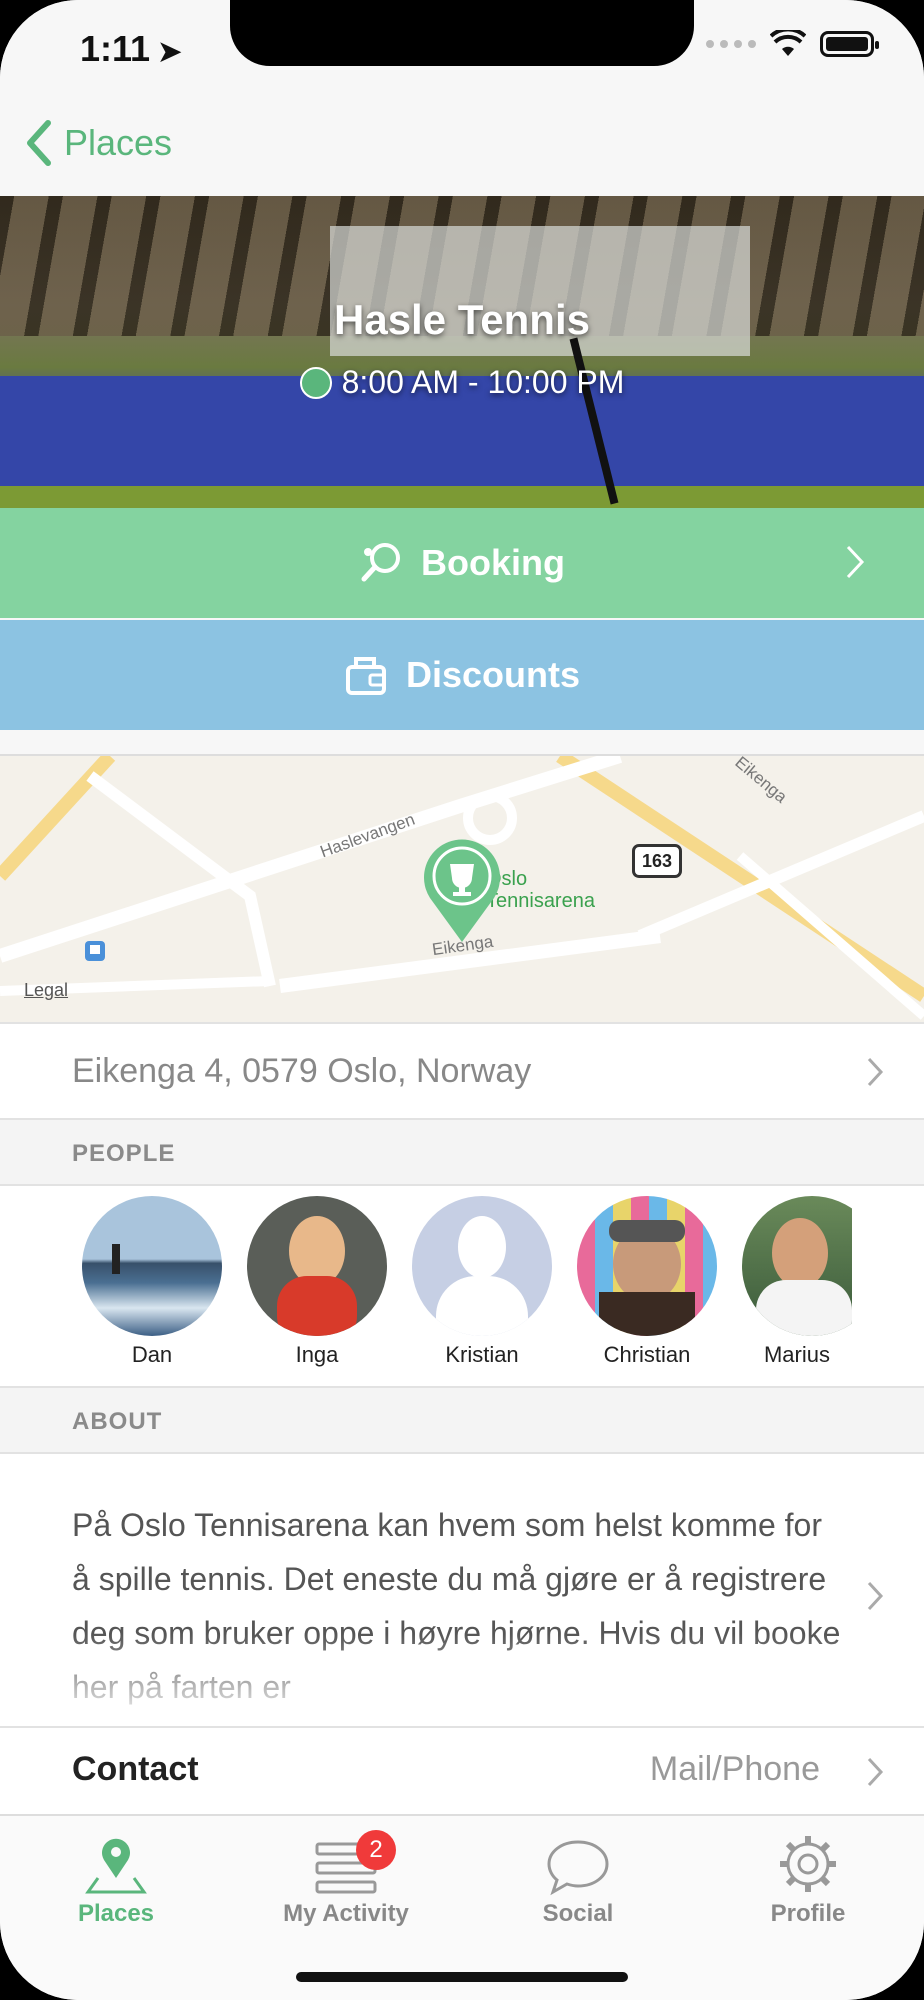 The height and width of the screenshot is (2000, 924). I want to click on status-time: 1:11 ➤, so click(131, 48).